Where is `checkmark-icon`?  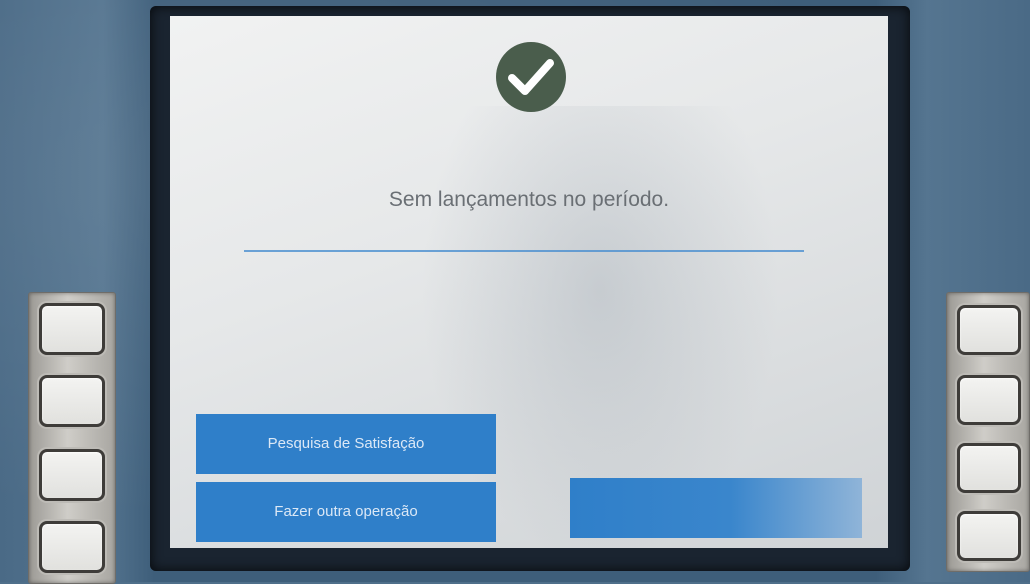 checkmark-icon is located at coordinates (531, 77).